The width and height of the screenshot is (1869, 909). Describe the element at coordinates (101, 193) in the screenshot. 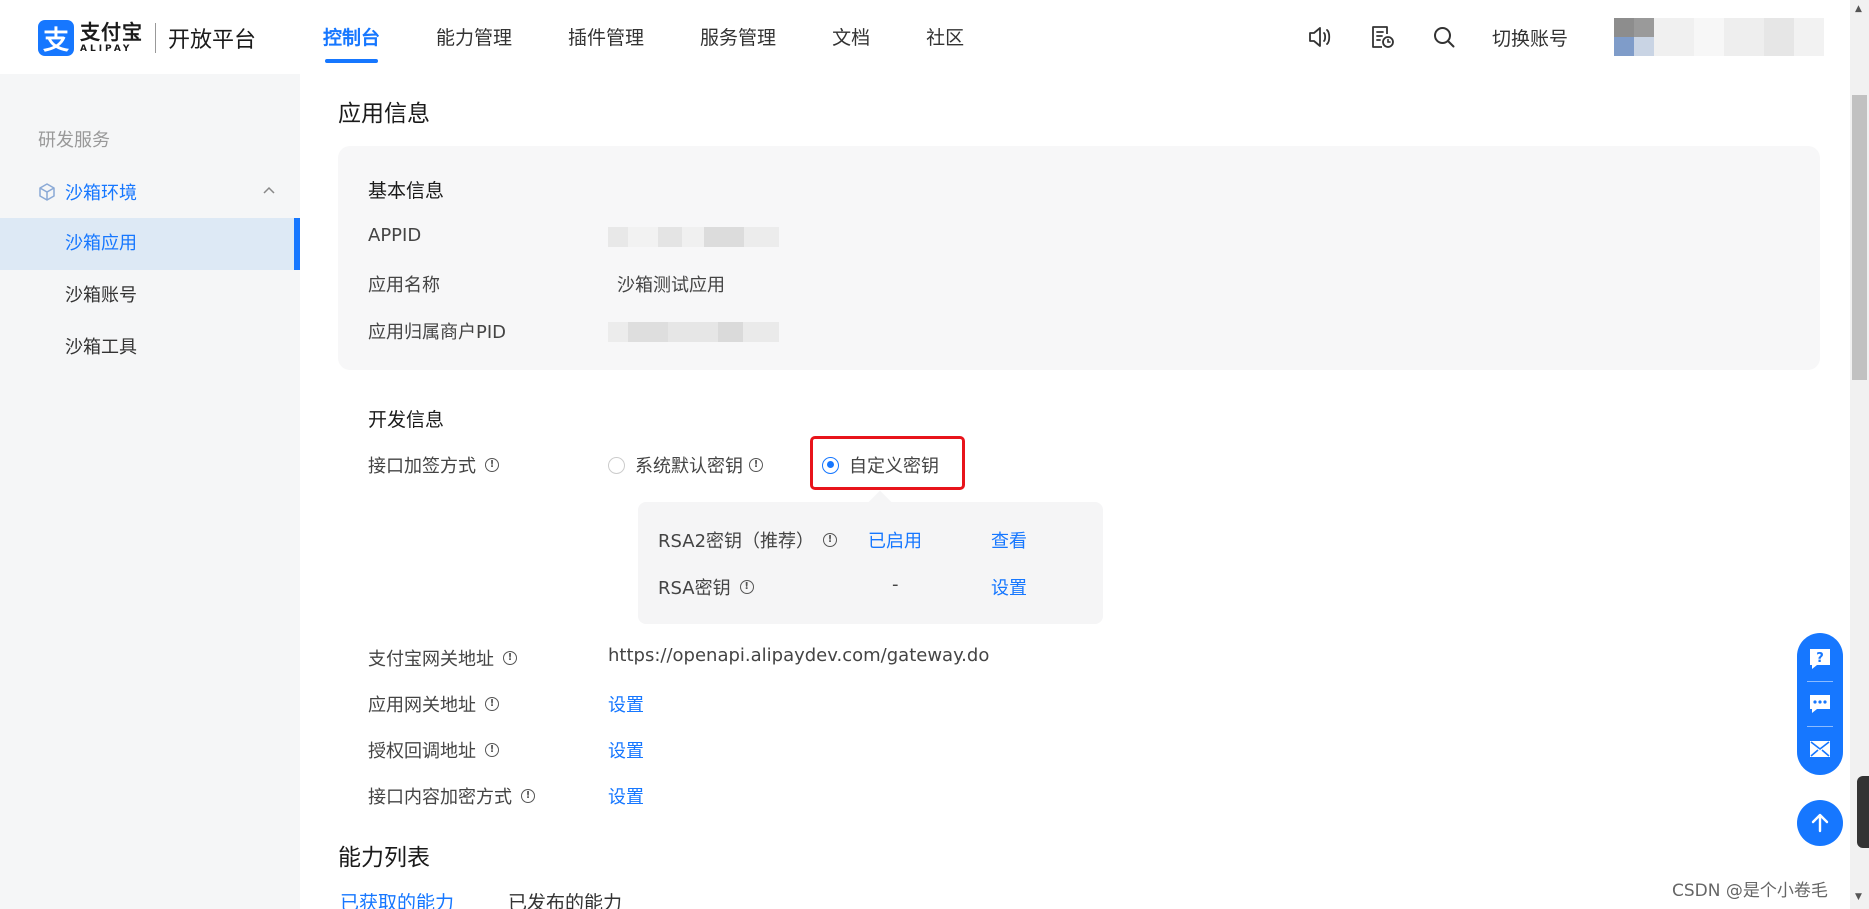

I see `sidebar-parent-label: 沙箱环境` at that location.